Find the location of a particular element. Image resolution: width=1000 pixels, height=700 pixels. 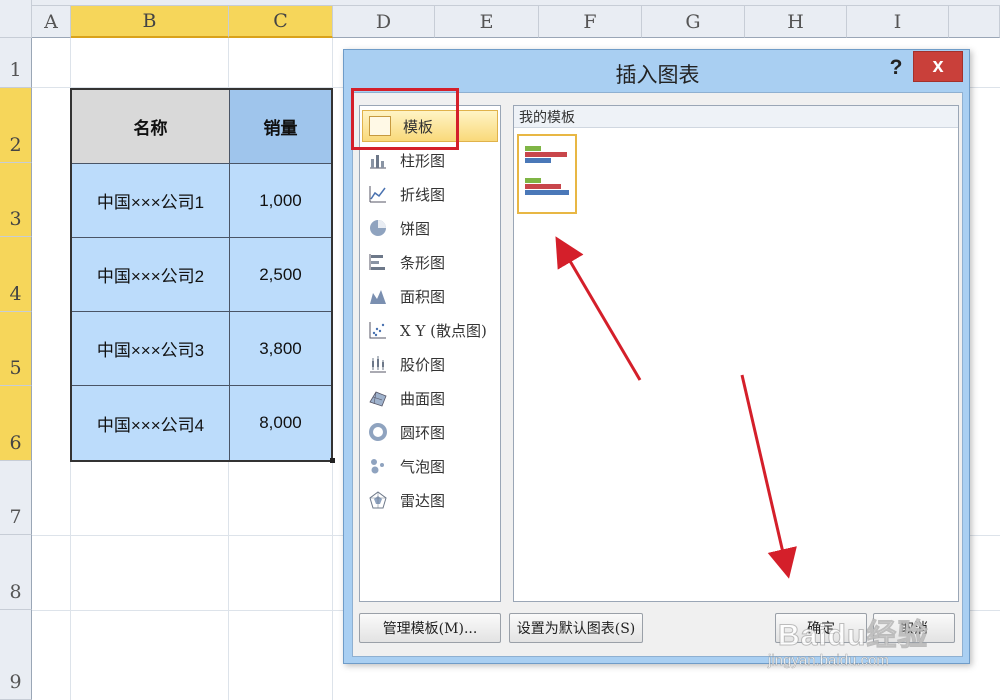

table-cell-name: 中国×××公司2 is located at coordinates (151, 275).